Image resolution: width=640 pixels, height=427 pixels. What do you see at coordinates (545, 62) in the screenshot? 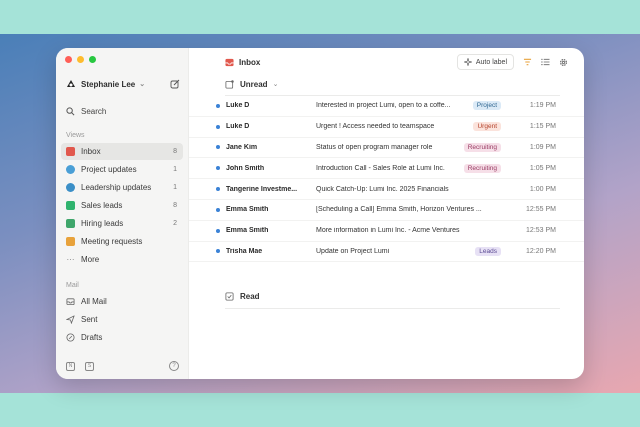
I see `list-view-icon` at bounding box center [545, 62].